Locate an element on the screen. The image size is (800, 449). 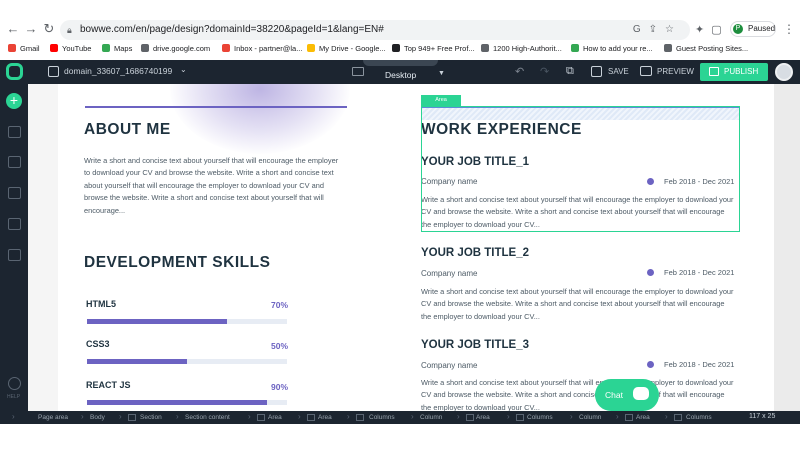
preview-button: PREVIEW is located at coordinates (675, 71).